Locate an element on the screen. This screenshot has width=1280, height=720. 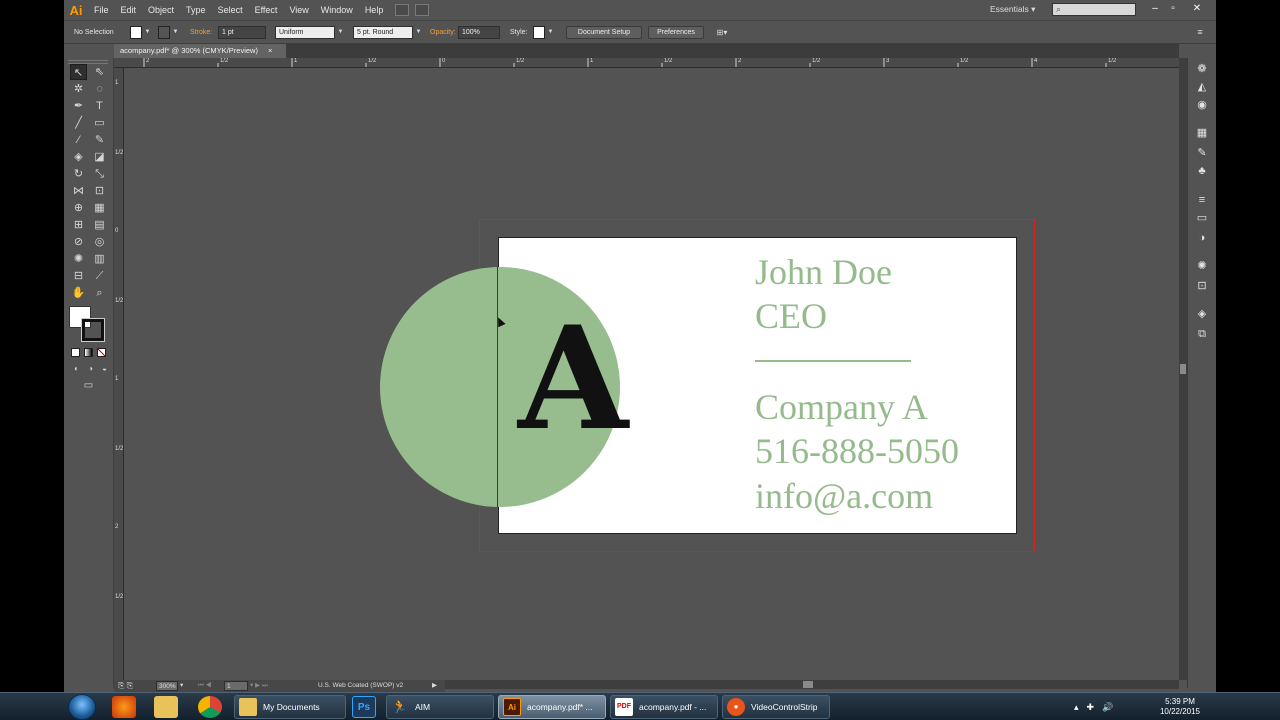
zoom-tool-icon: ⌕ is located at coordinates (99, 293).